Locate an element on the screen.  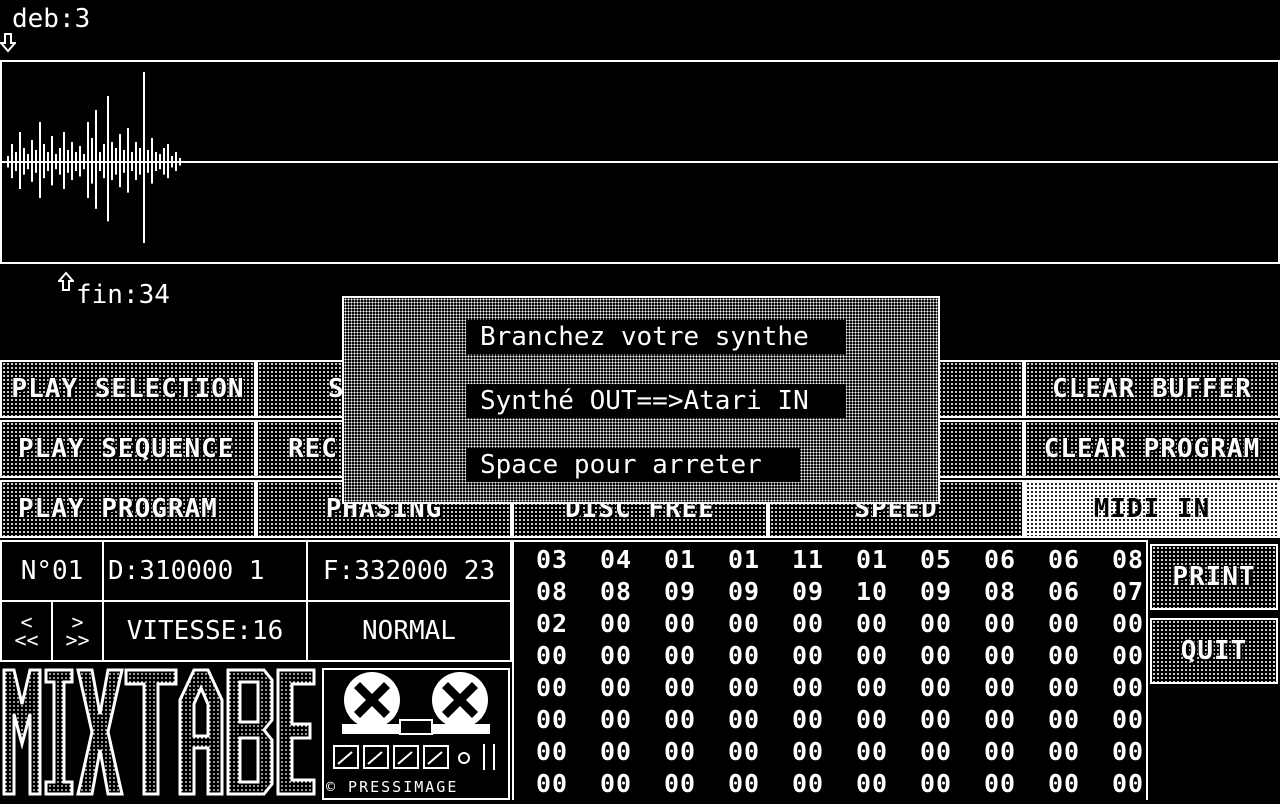
sequence-cell: 03 is located at coordinates (552, 560).